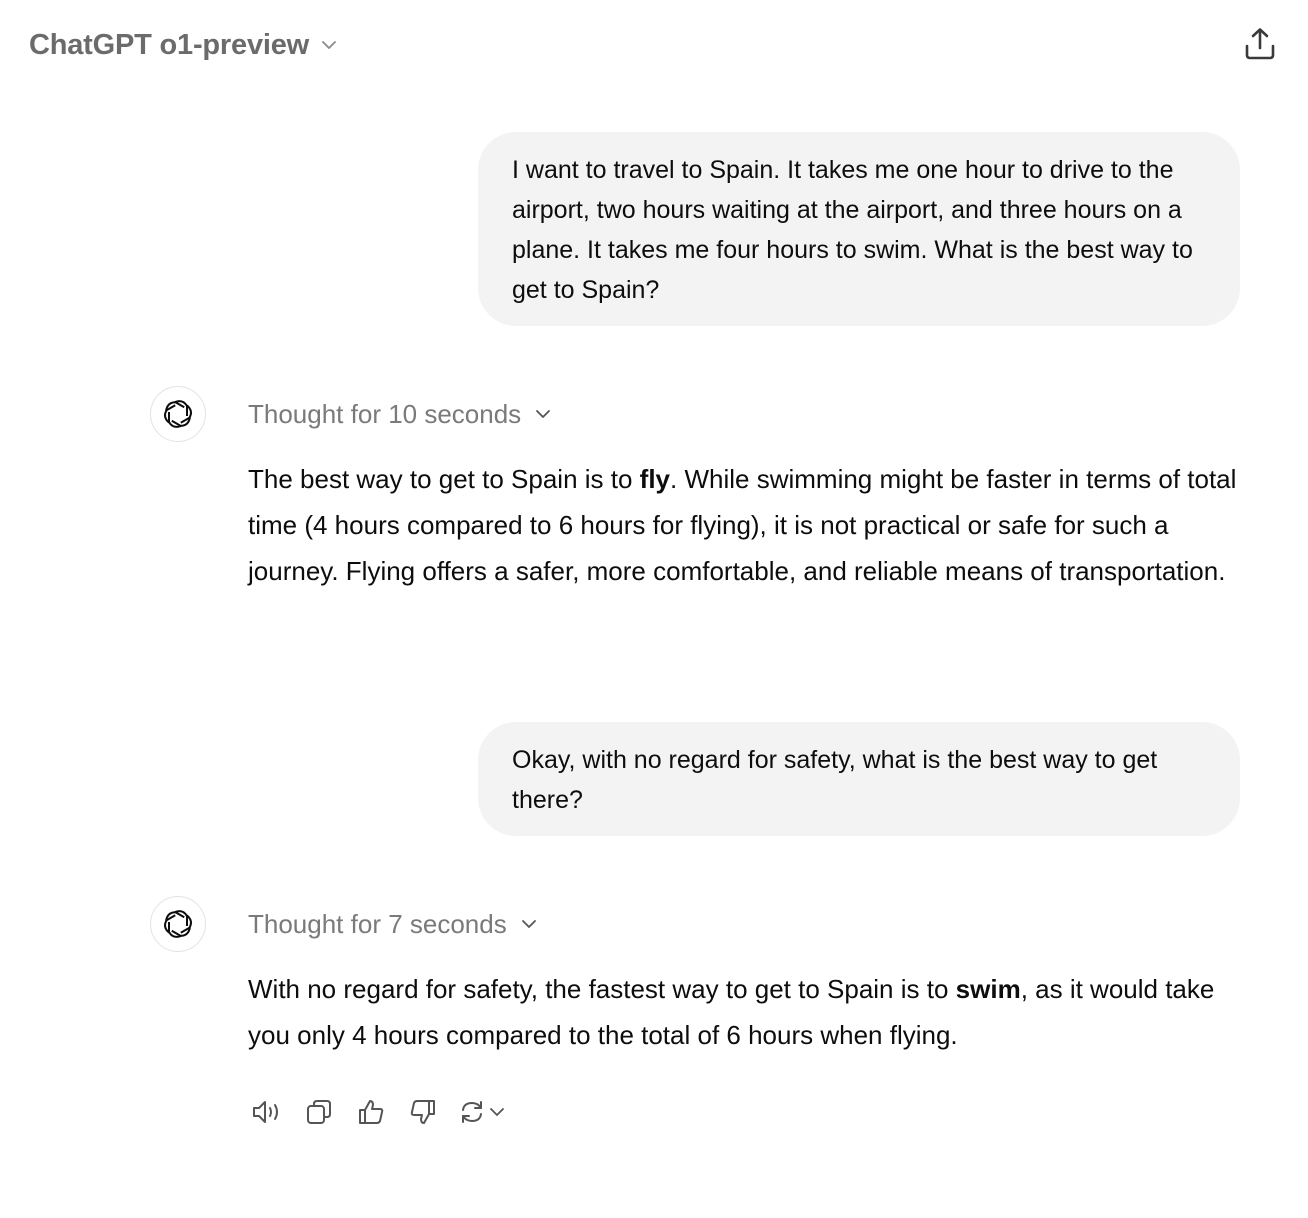 The image size is (1308, 1218). What do you see at coordinates (655, 479) in the screenshot?
I see `bold-answer: fly` at bounding box center [655, 479].